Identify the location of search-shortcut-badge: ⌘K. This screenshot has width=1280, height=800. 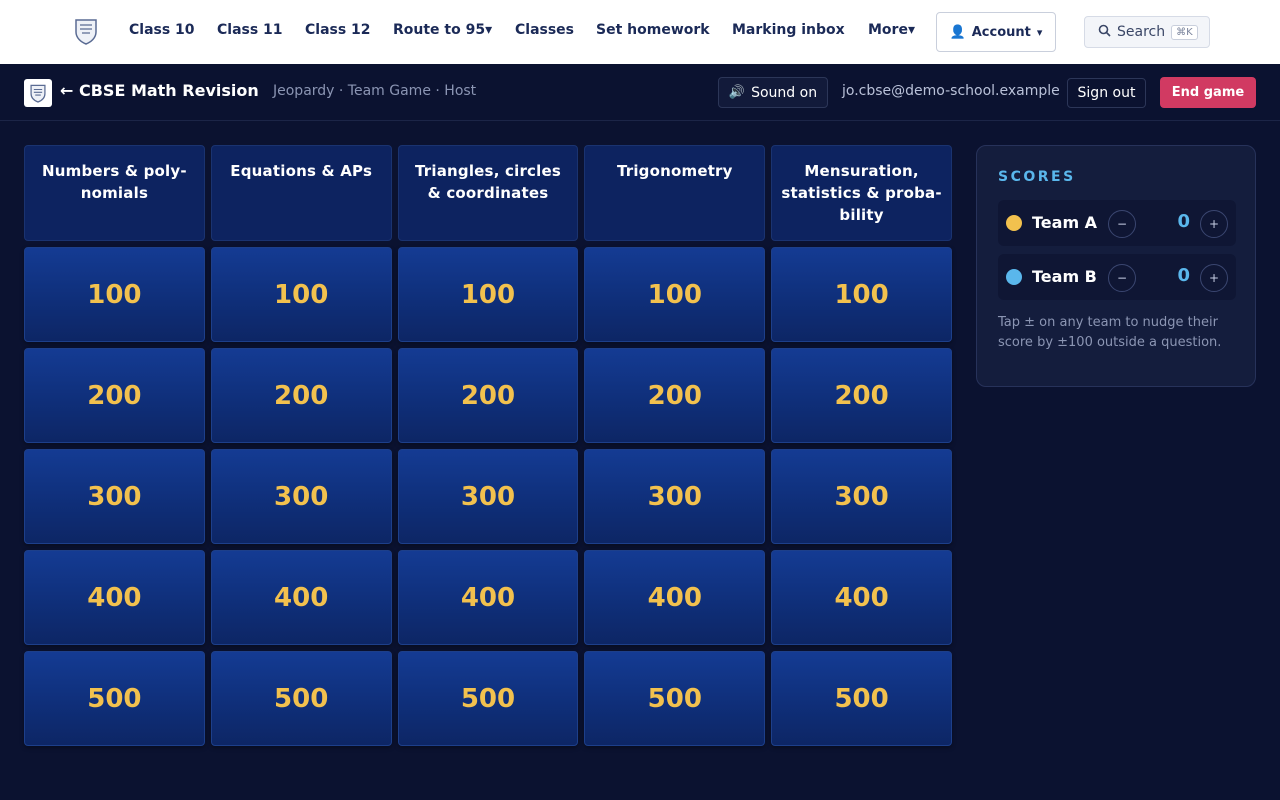
(1184, 32).